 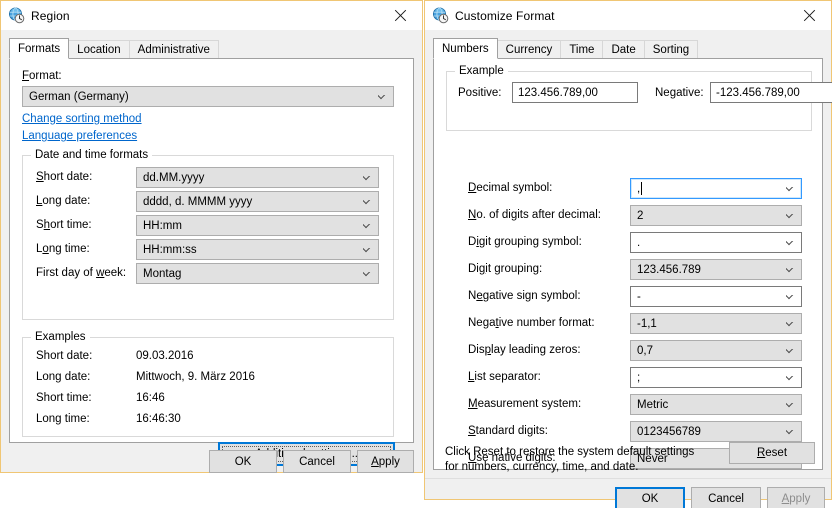 I want to click on customize-close-button, so click(x=809, y=15).